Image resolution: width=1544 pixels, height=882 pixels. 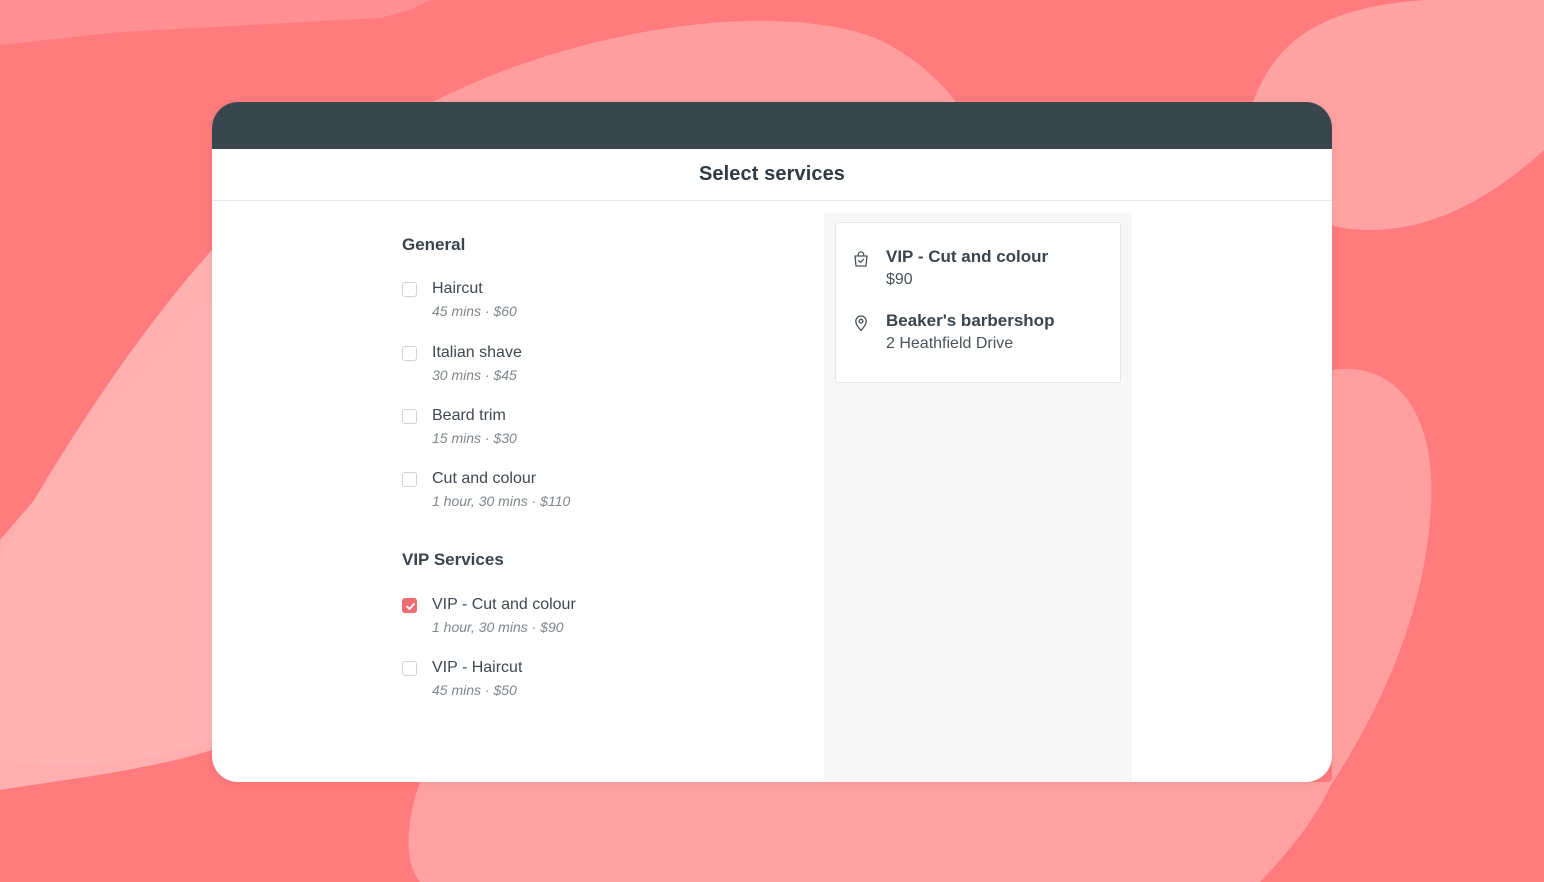 What do you see at coordinates (602, 684) in the screenshot?
I see `service-vip-haircut: VIP - Haircut 45 mins · $50` at bounding box center [602, 684].